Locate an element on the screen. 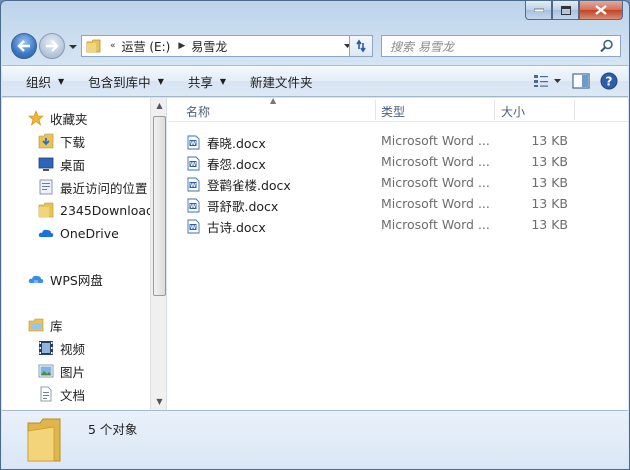 This screenshot has width=630, height=470. file-row: W 古诗.docx Microsoft Word ... 13 KB is located at coordinates (398, 224).